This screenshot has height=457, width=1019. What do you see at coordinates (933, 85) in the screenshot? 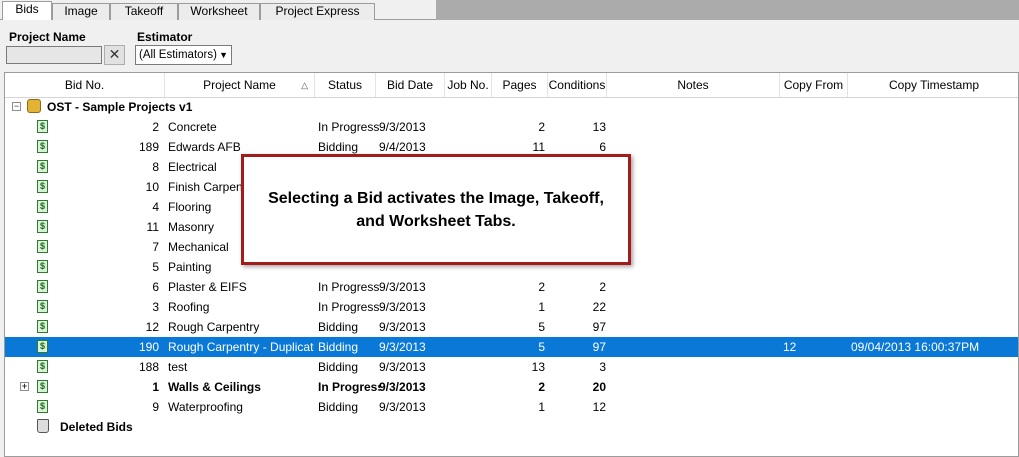
I see `col-copy-timestamp: Copy Timestamp` at bounding box center [933, 85].